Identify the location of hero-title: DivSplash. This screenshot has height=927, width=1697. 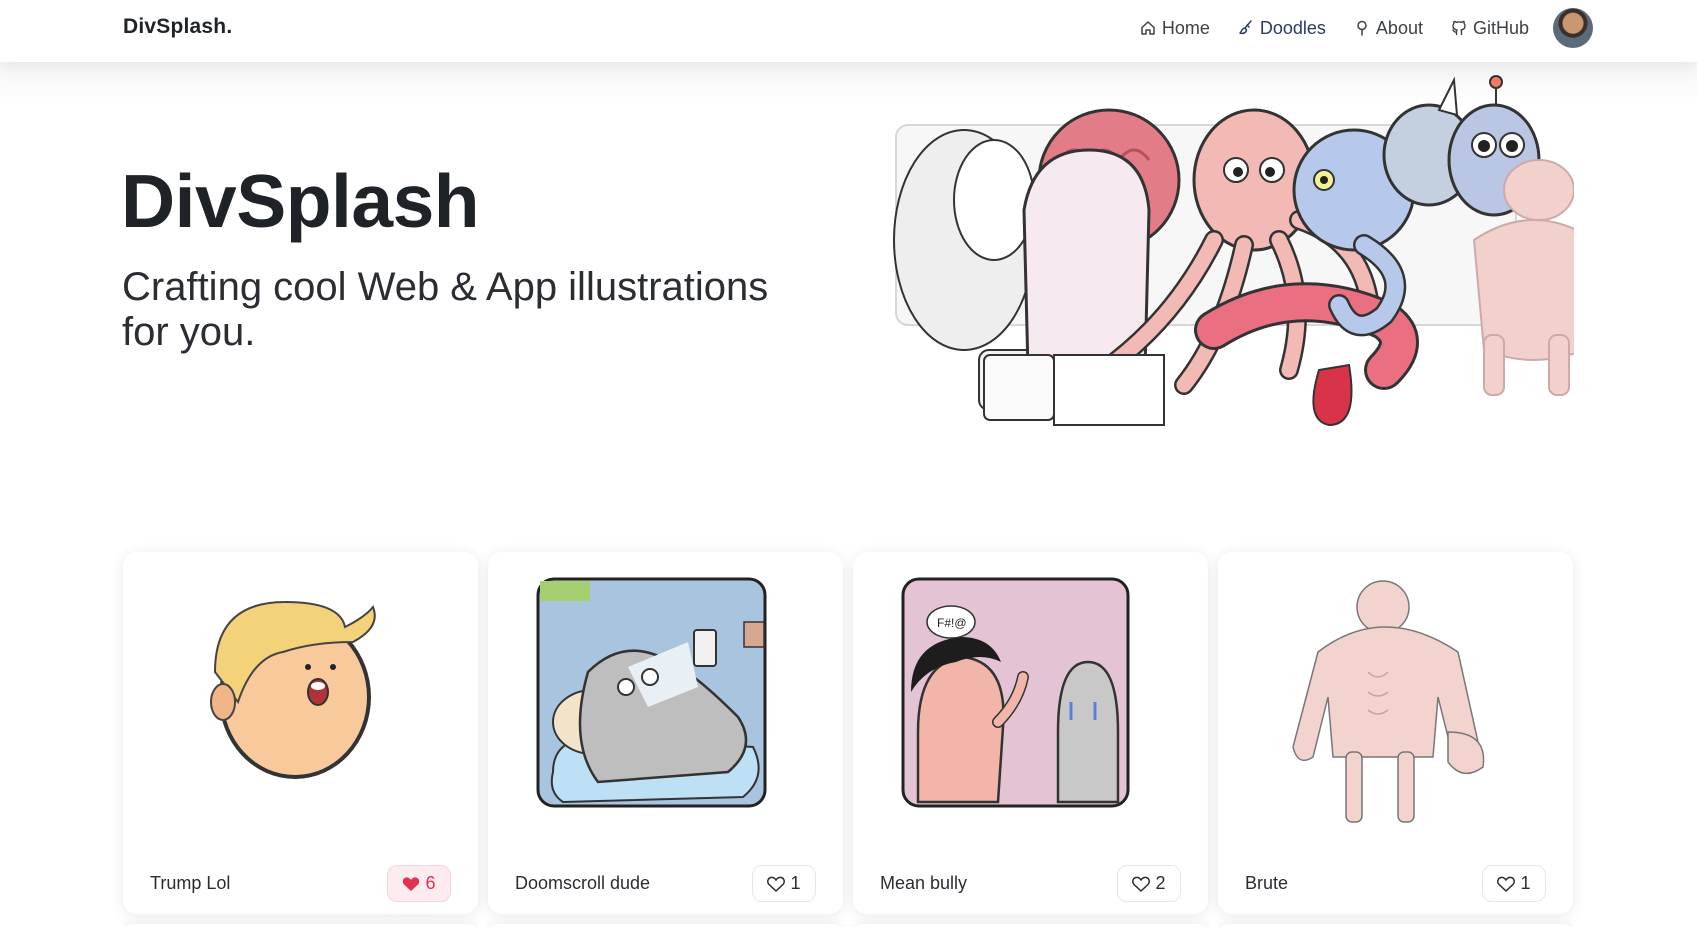
(300, 201).